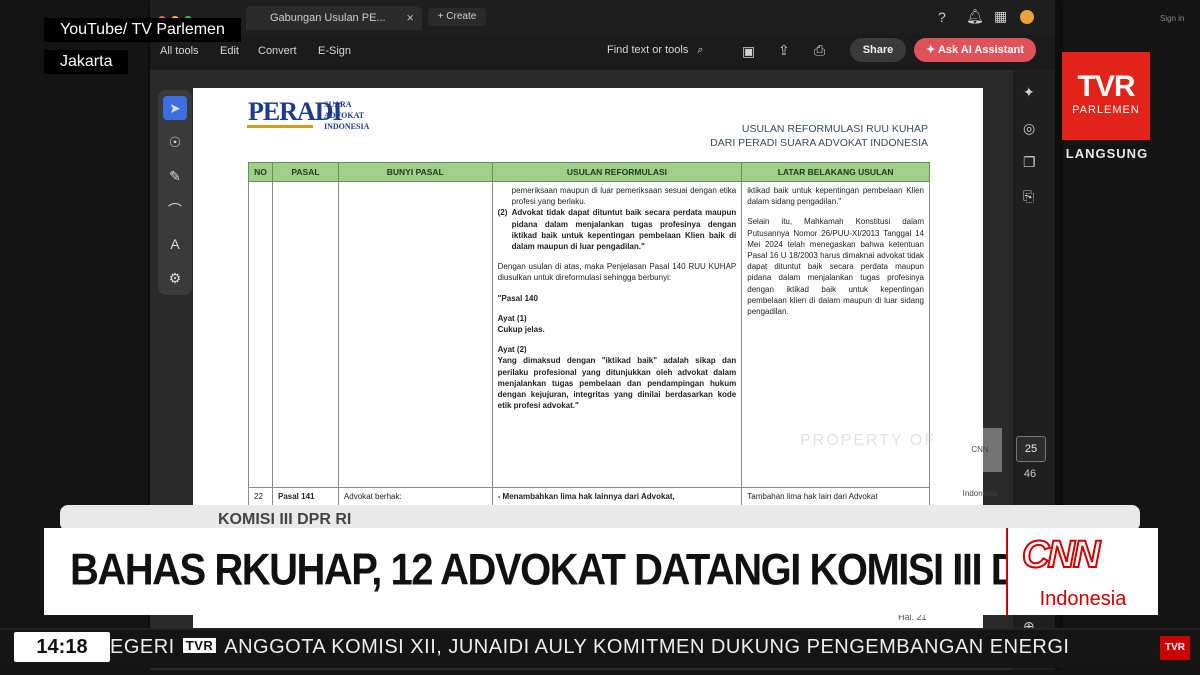 Image resolution: width=1200 pixels, height=675 pixels. Describe the element at coordinates (1106, 96) in the screenshot. I see `tv-parlemen-logo: TVR PARLEMEN` at that location.